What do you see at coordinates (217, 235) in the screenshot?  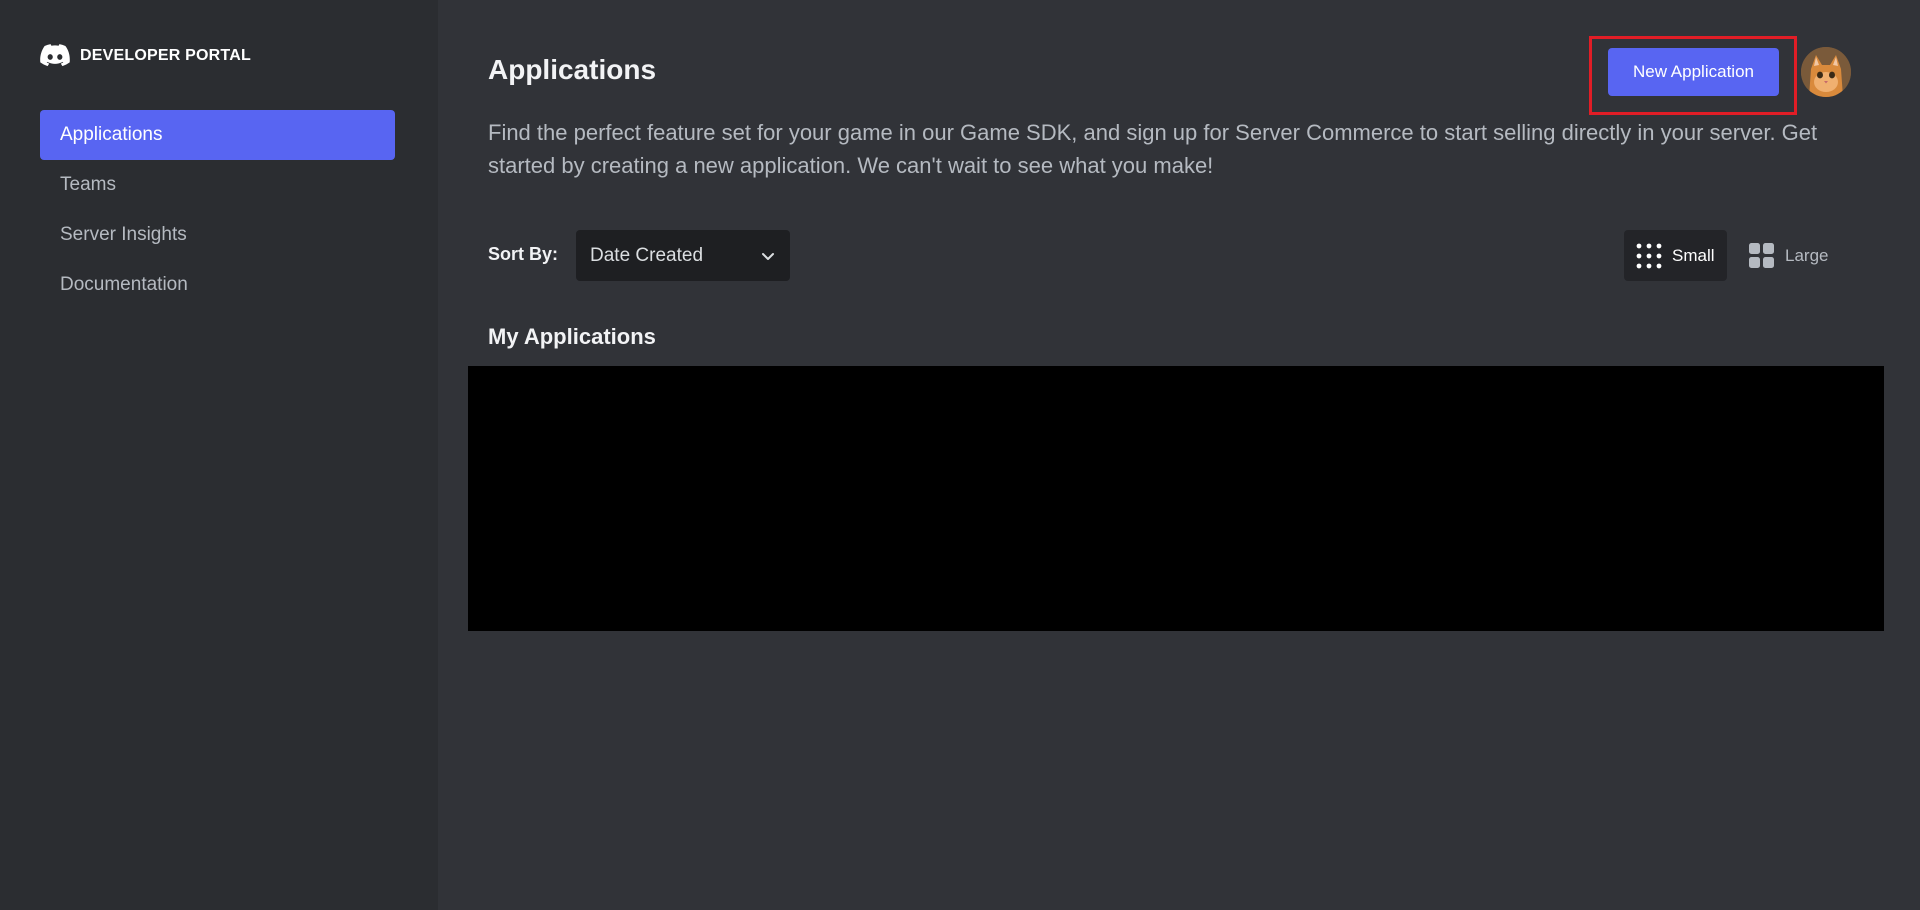 I see `sidebar-item-server-insights: Server Insights` at bounding box center [217, 235].